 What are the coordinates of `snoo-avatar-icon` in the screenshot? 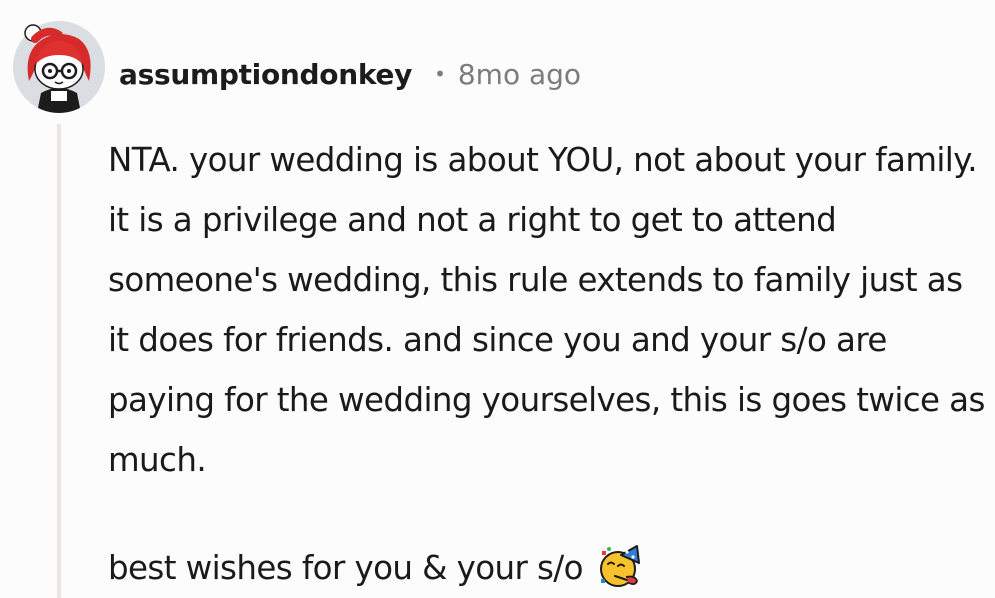 It's located at (59, 67).